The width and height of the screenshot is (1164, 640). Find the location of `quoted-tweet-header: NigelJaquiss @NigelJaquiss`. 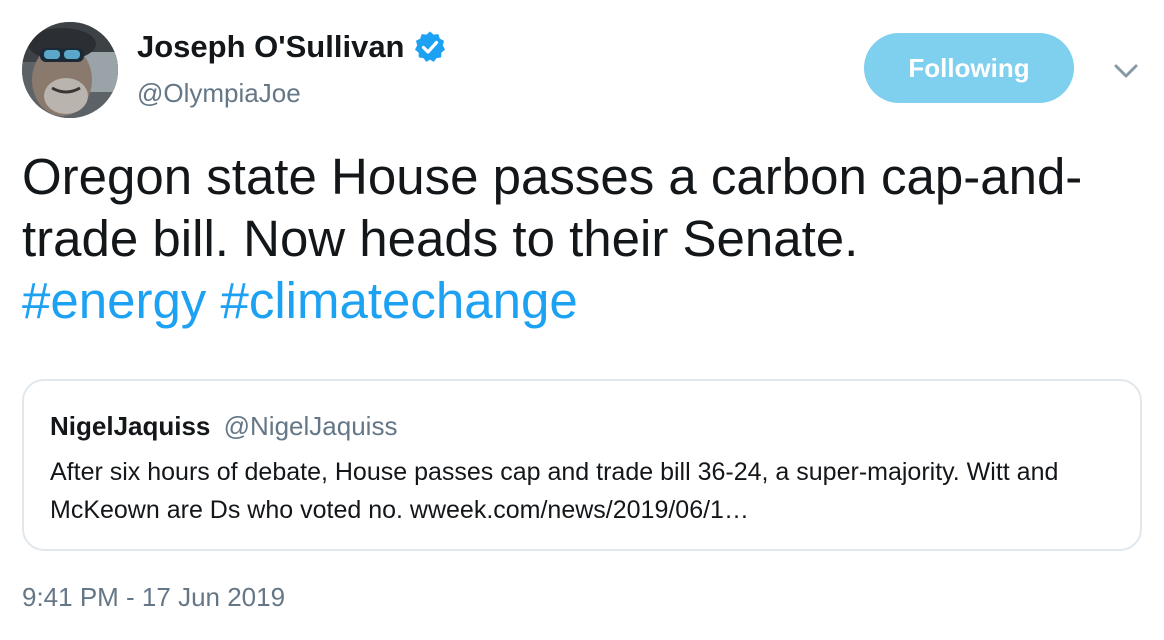

quoted-tweet-header: NigelJaquiss @NigelJaquiss is located at coordinates (223, 426).